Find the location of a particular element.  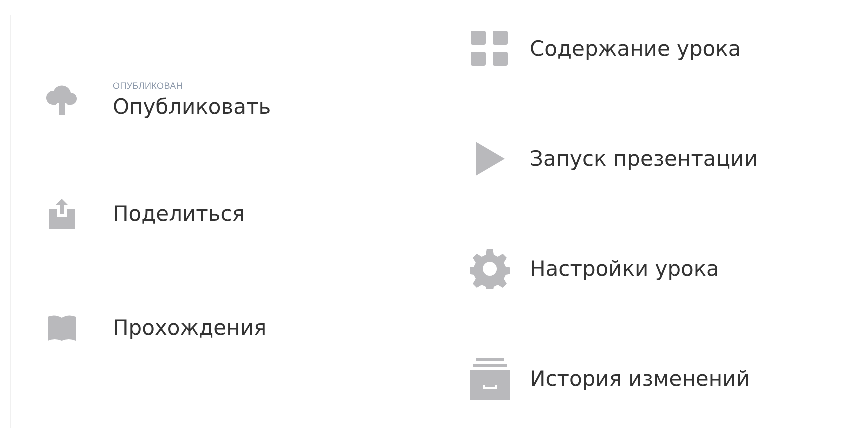

archive-icon is located at coordinates (490, 379).